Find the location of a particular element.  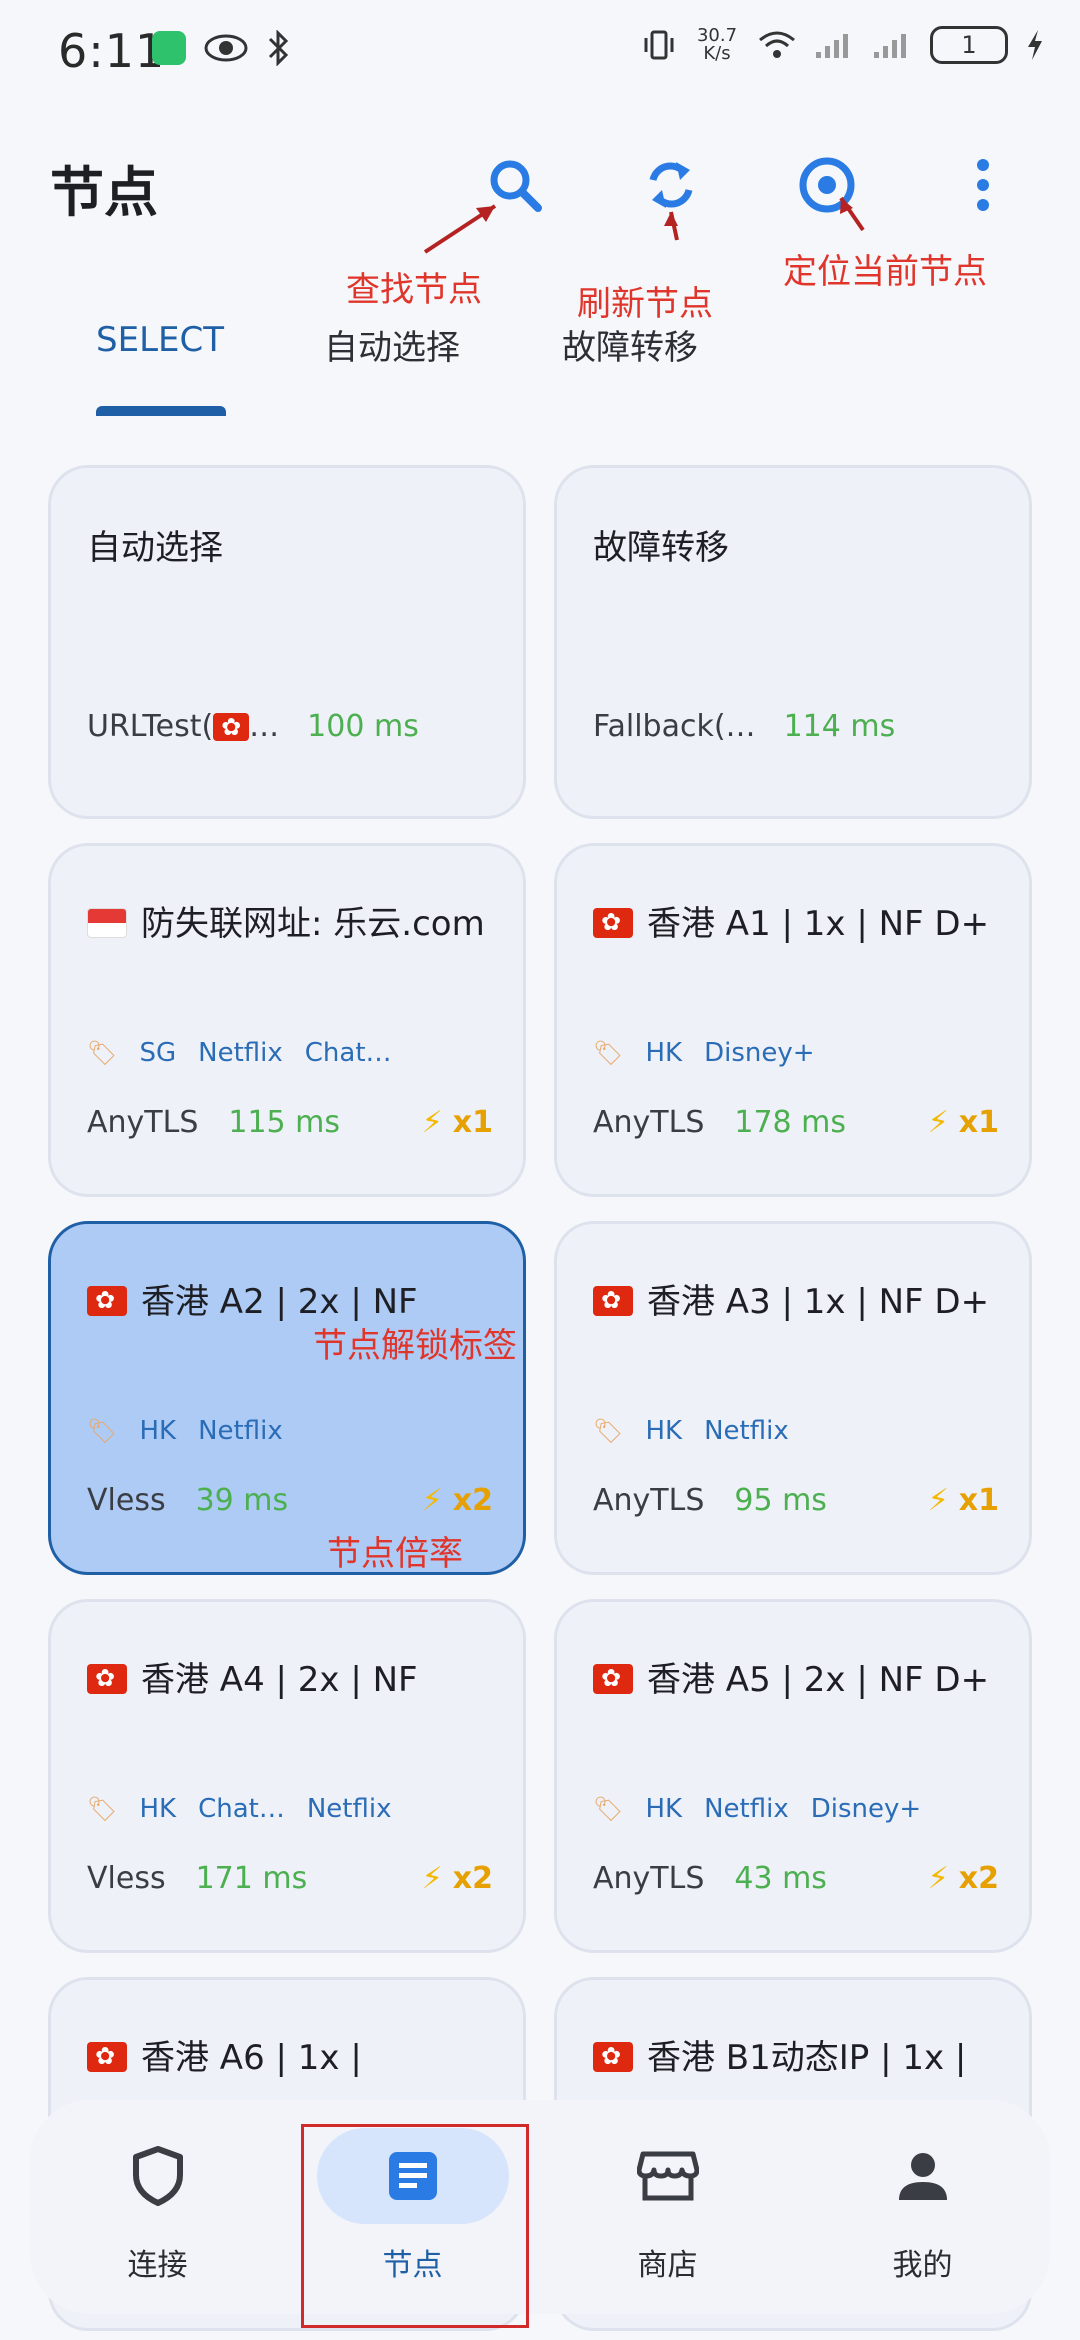

node-card-failover: 故障转移 Fallback(… 114 ms is located at coordinates (793, 642).